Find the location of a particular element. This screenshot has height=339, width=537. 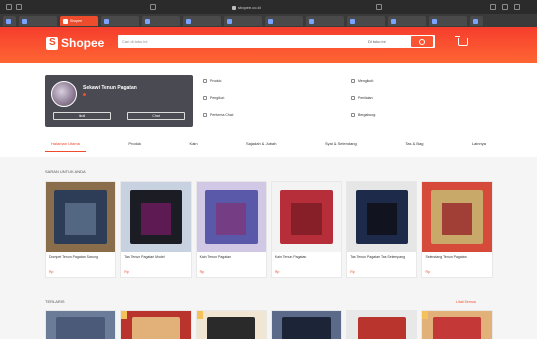

product-name: Tas Tenun Pagatan Tas Selempang is located at coordinates (381, 260).